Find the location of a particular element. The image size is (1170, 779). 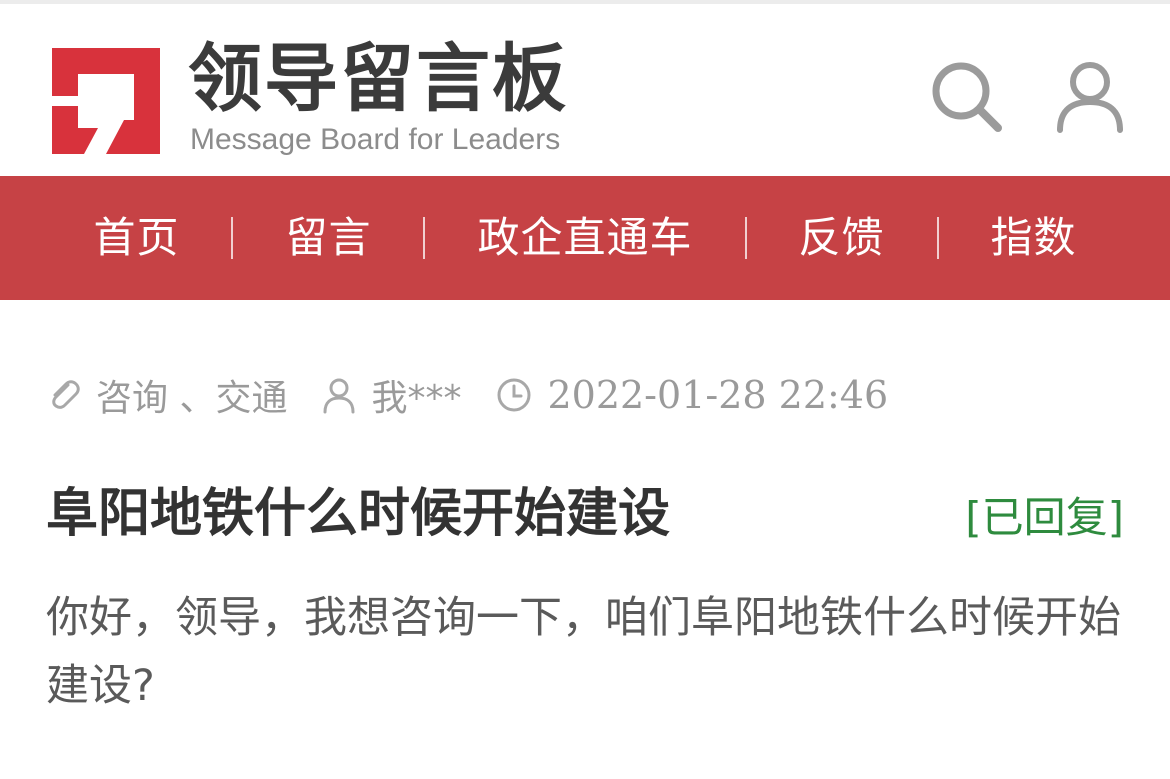

user-icon is located at coordinates (1090, 97).